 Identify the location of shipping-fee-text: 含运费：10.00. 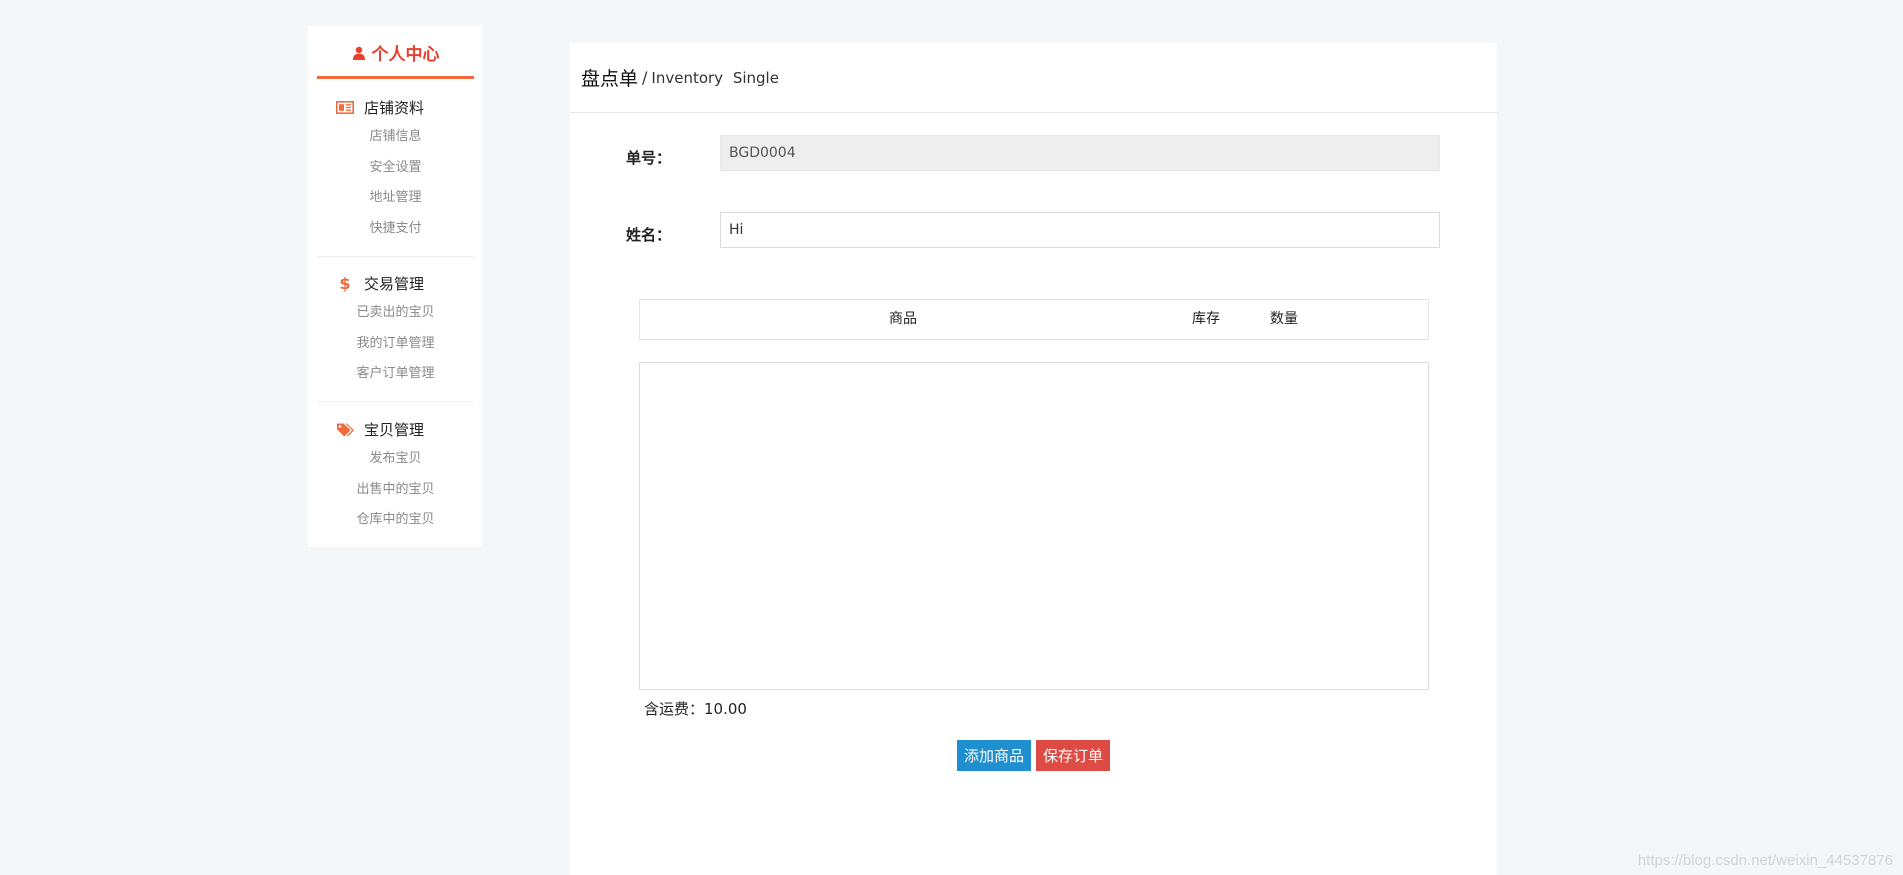
(695, 709).